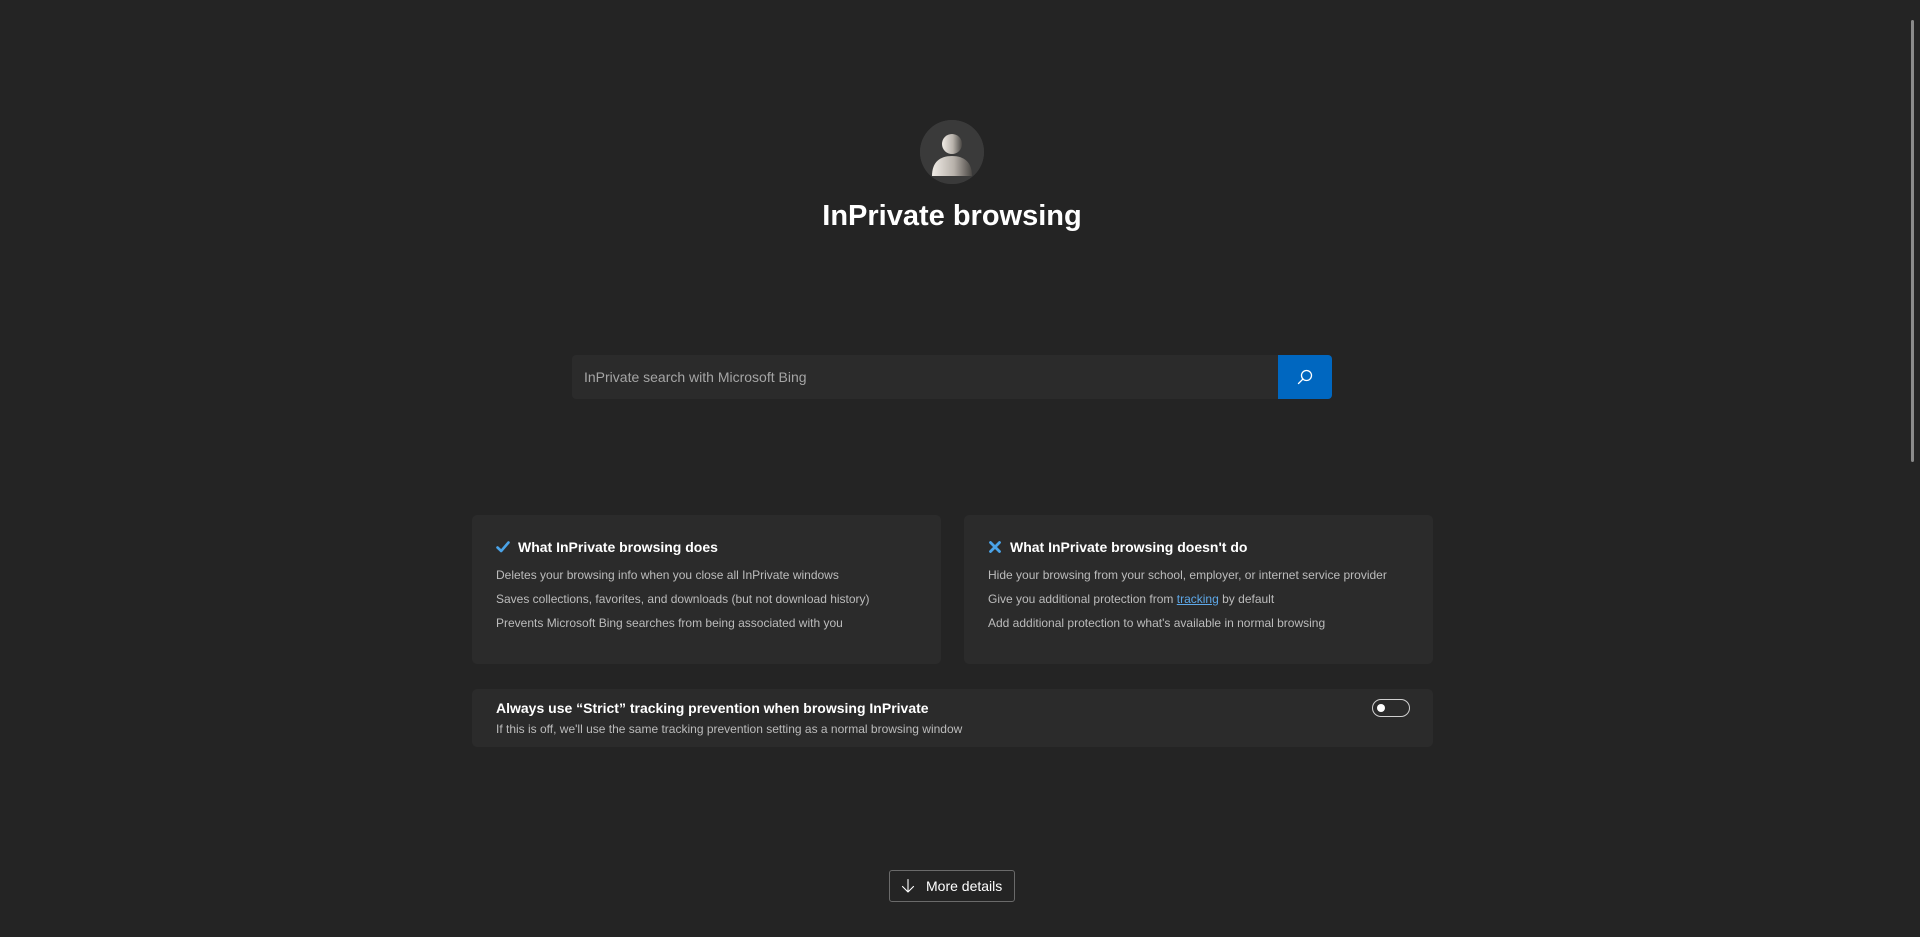 The width and height of the screenshot is (1920, 937). What do you see at coordinates (995, 547) in the screenshot?
I see `cross-icon` at bounding box center [995, 547].